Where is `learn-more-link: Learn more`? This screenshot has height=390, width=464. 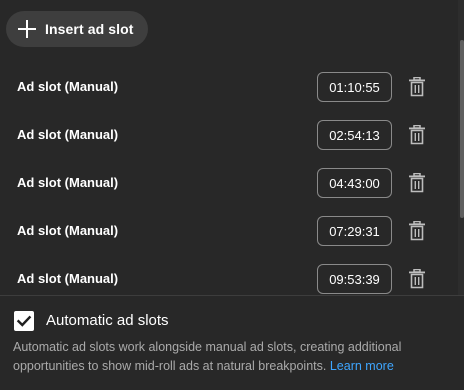
learn-more-link: Learn more is located at coordinates (362, 366).